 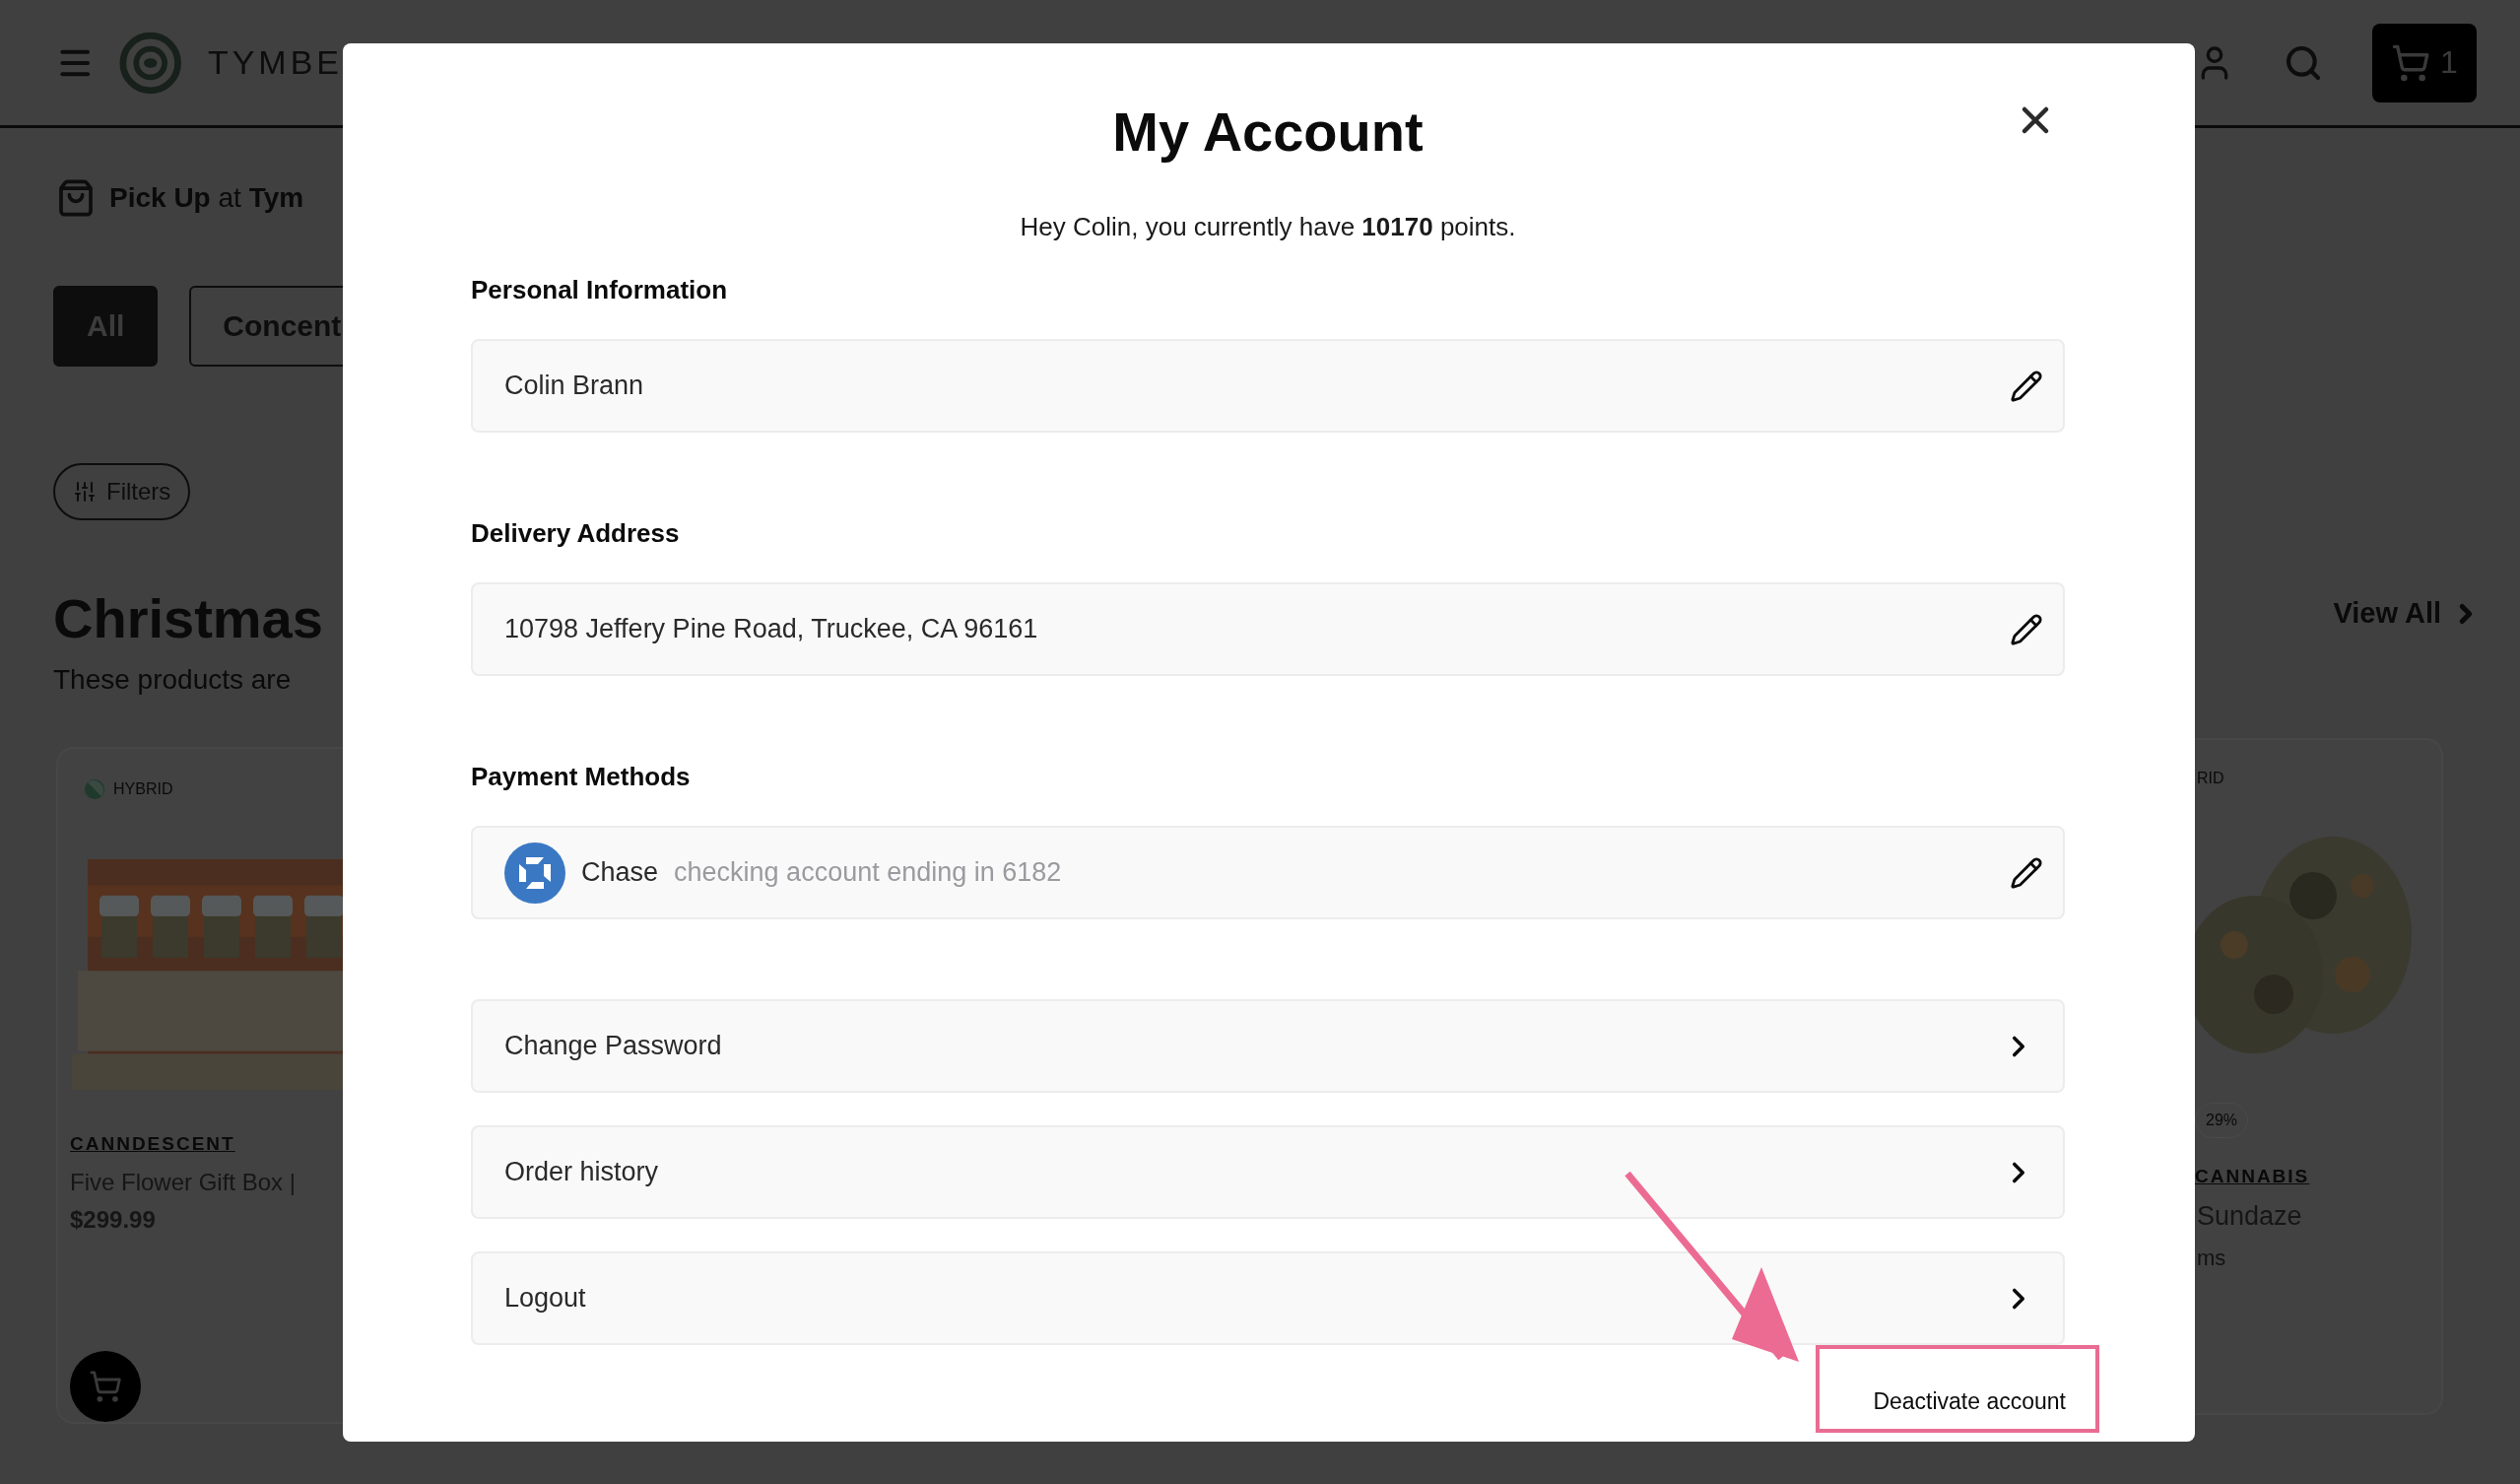 I want to click on bank-logo-icon, so click(x=534, y=873).